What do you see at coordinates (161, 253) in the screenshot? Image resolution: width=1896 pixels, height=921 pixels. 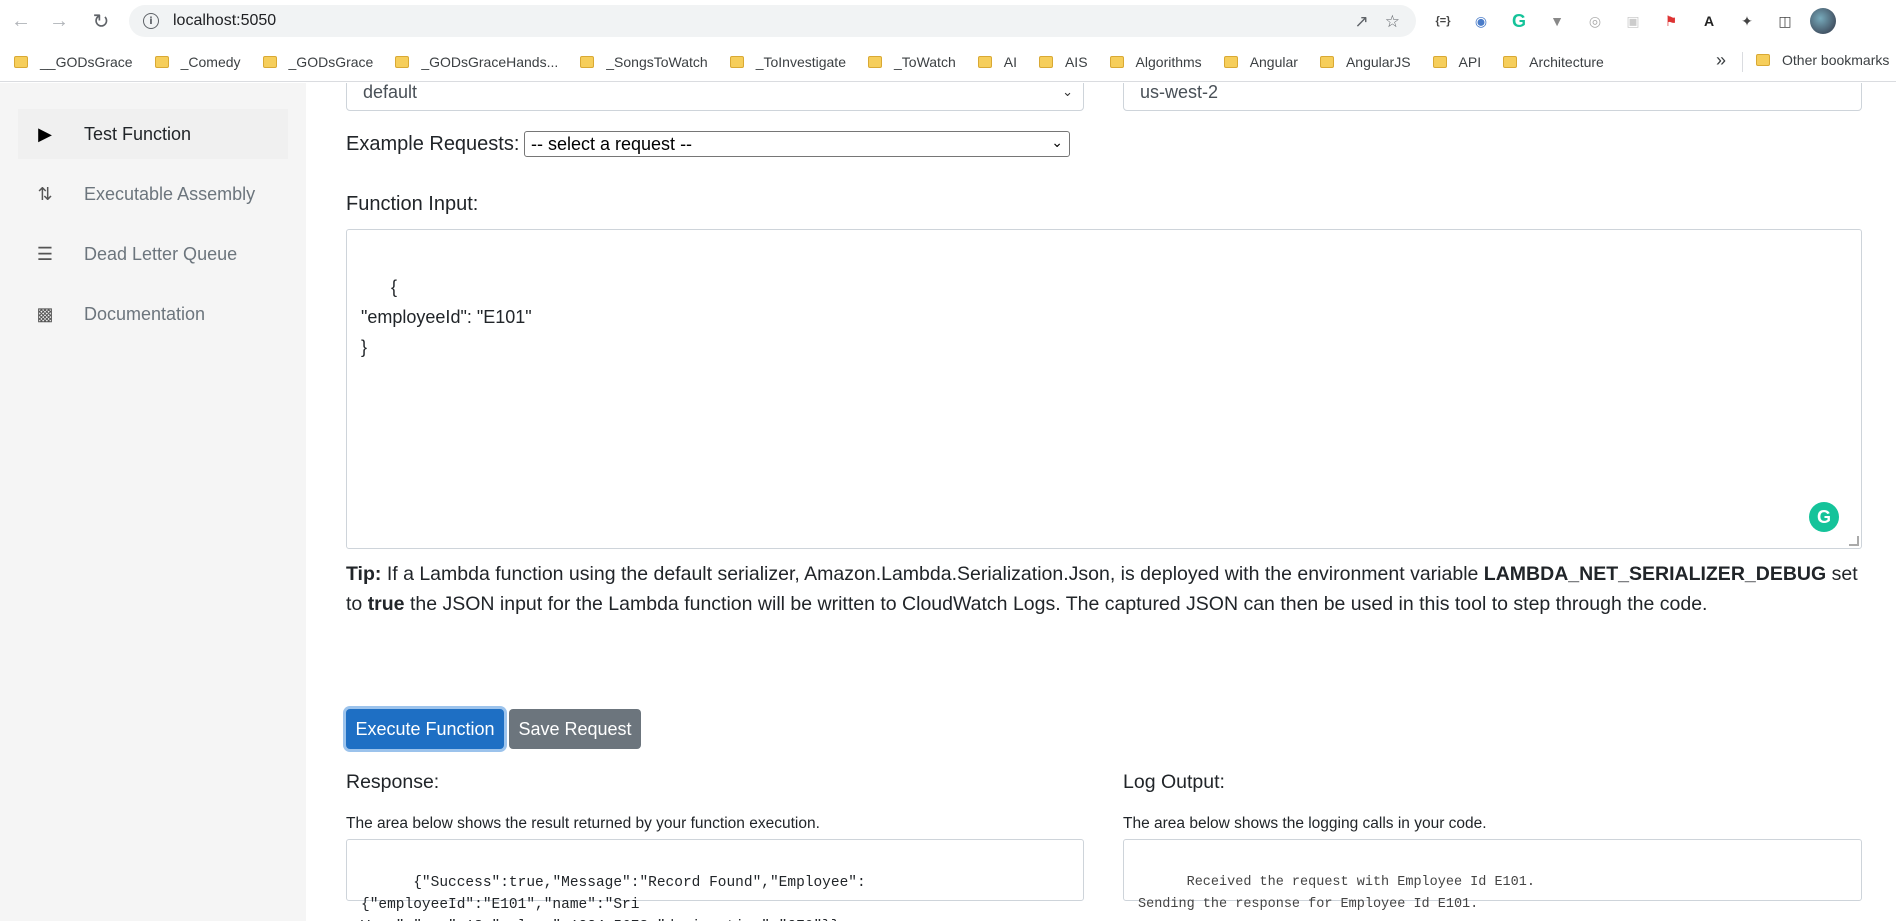 I see `sidebar-item-label: Dead Letter Queue` at bounding box center [161, 253].